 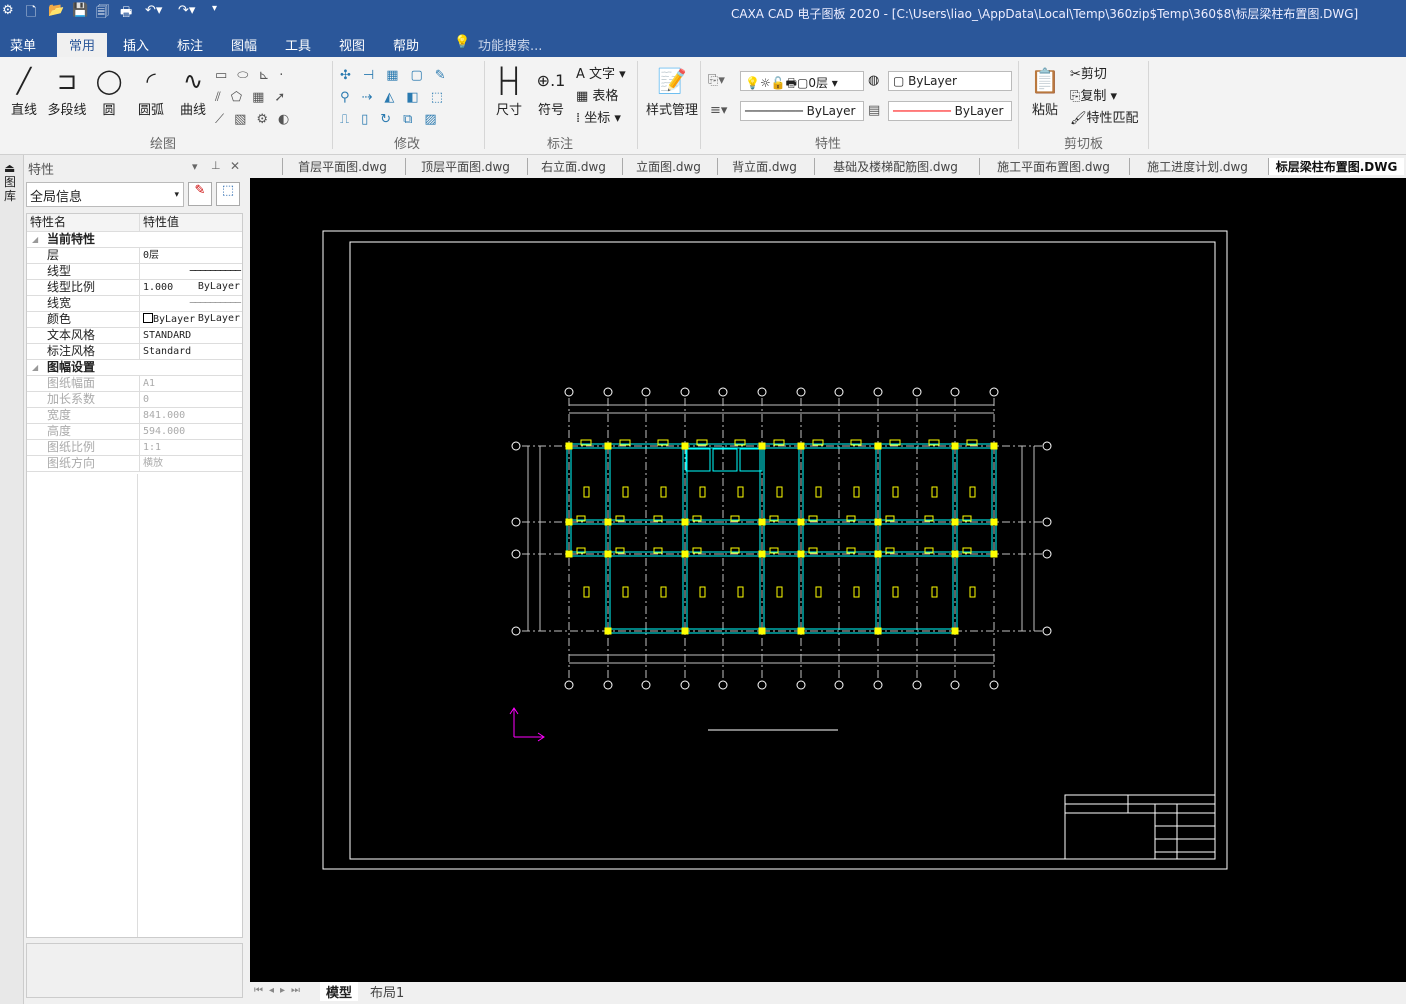 I want to click on arc-button: ◜ 圆弧, so click(x=151, y=90).